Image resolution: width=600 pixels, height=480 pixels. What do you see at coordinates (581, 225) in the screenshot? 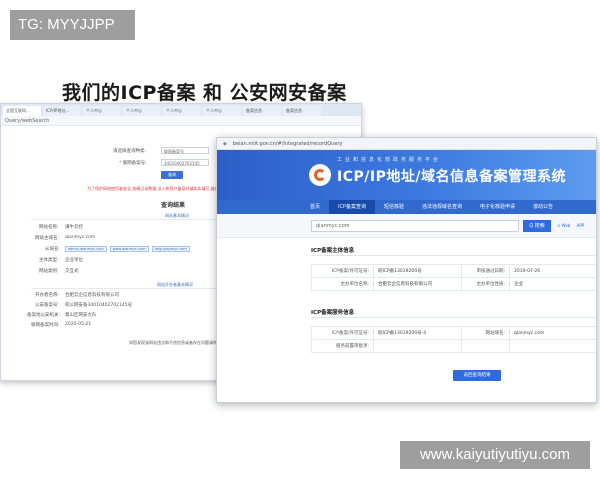
I see `app-radio: APP` at bounding box center [581, 225].